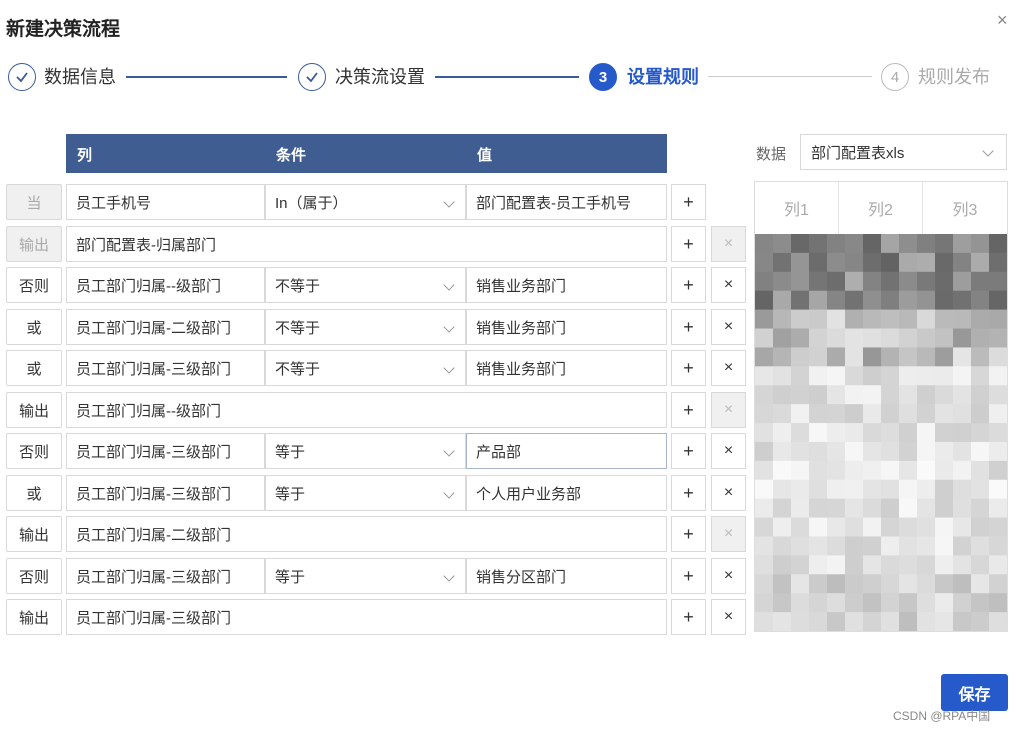 This screenshot has height=731, width=1016. I want to click on output-field: 员工部门归属-二级部门, so click(366, 534).